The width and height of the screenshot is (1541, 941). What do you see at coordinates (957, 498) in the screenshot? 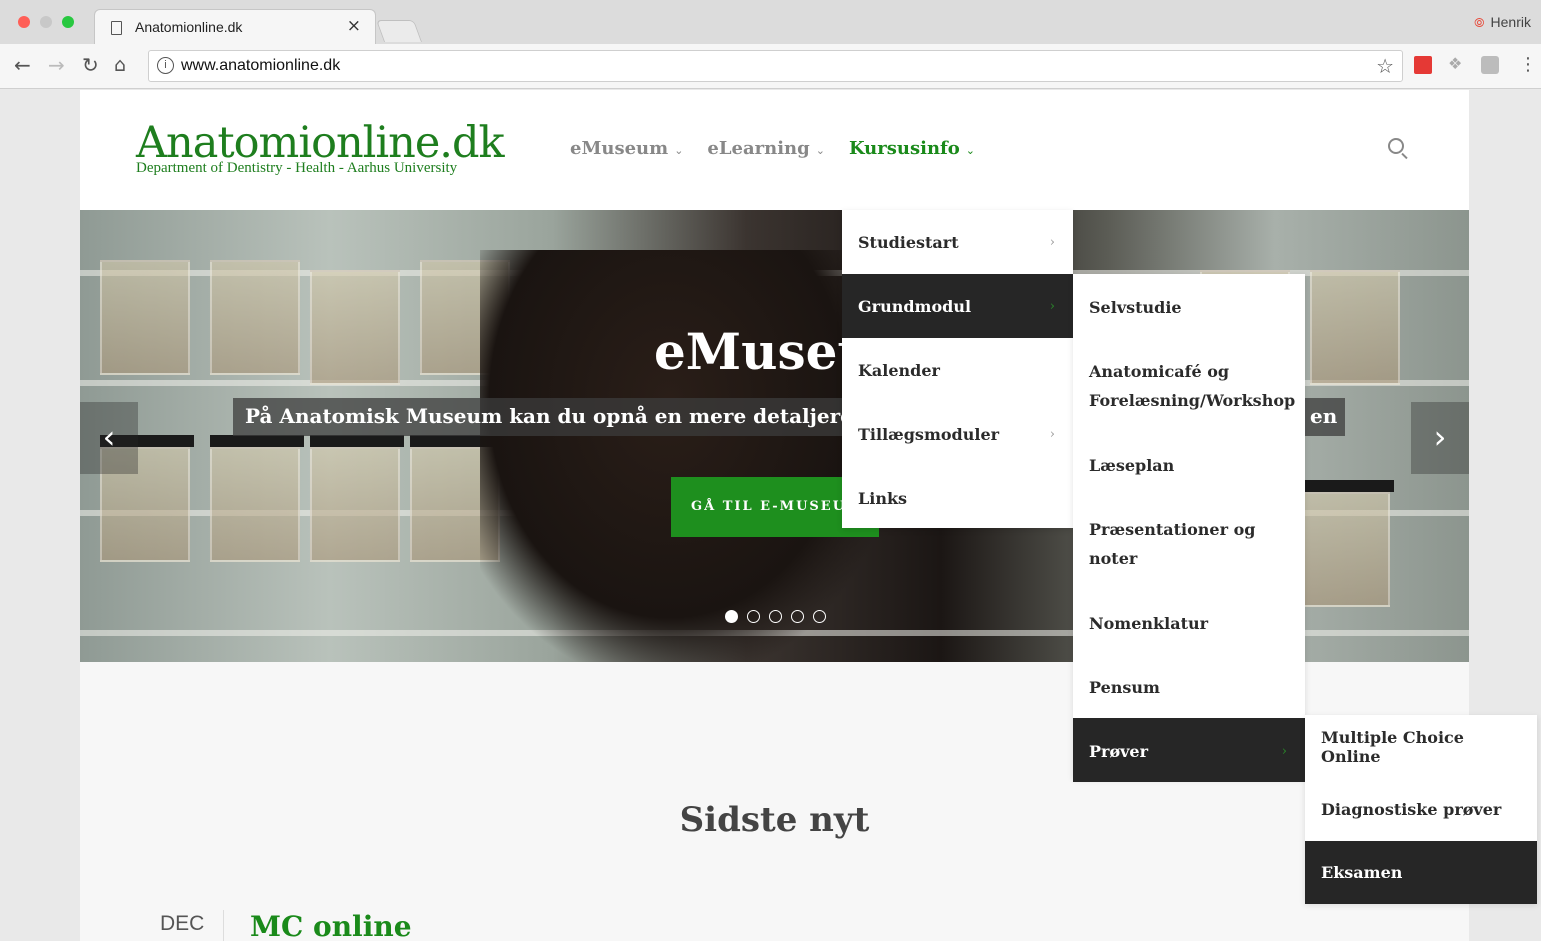
I see `menu-item-links: Links` at bounding box center [957, 498].